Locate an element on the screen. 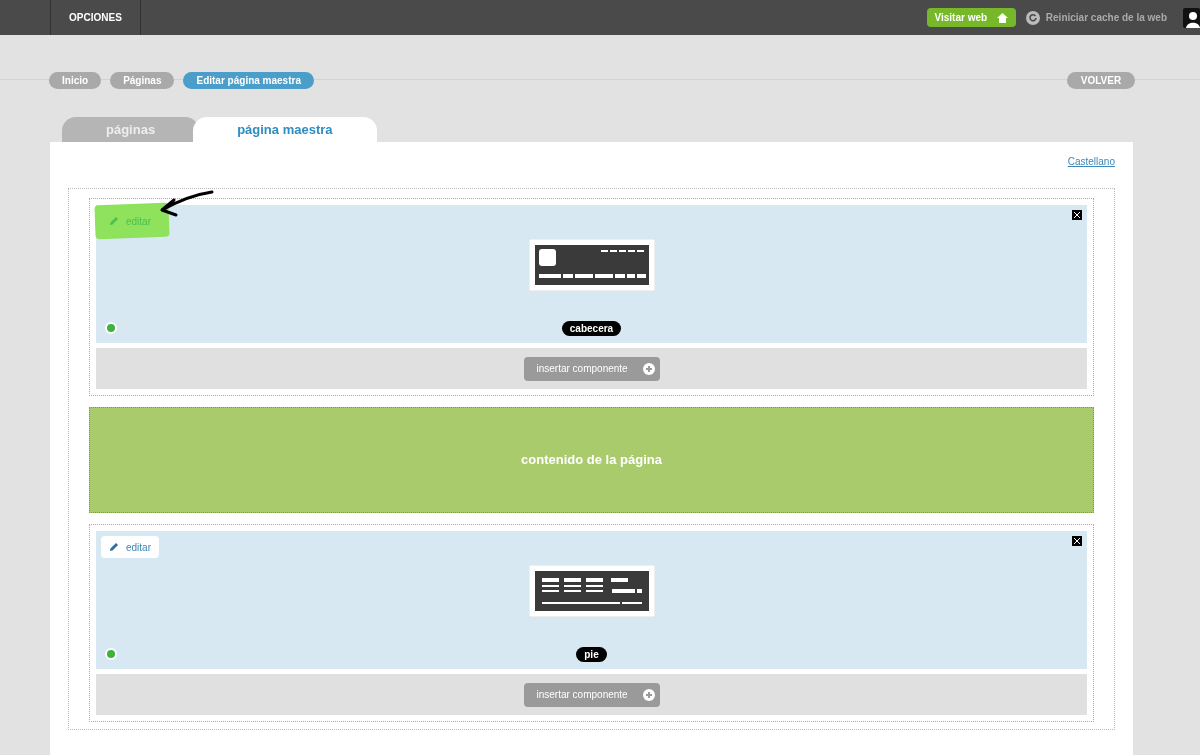 The height and width of the screenshot is (755, 1200). breadcrumb-pill: Inicio is located at coordinates (75, 80).